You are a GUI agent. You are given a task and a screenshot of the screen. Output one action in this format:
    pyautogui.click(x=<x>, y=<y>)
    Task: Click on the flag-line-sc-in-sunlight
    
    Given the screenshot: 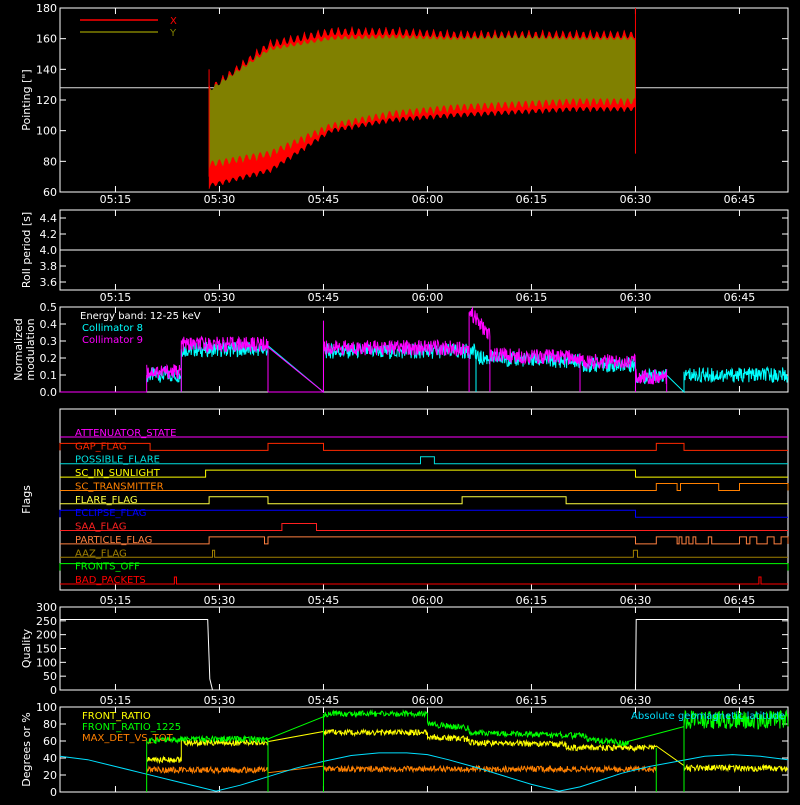 What is the action you would take?
    pyautogui.click(x=424, y=473)
    